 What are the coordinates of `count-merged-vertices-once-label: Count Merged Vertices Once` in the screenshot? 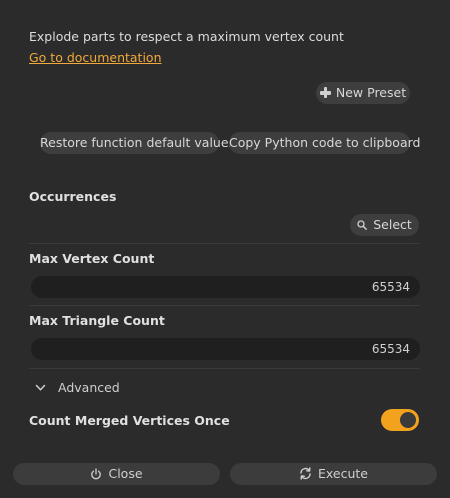 It's located at (129, 420).